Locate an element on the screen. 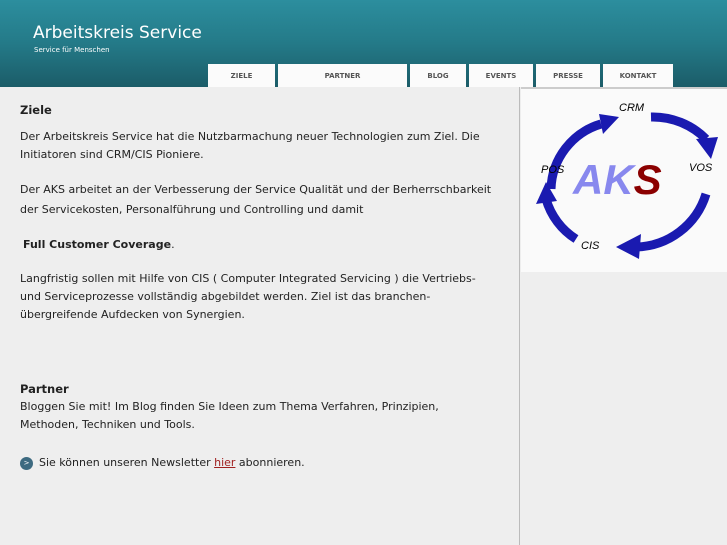 The image size is (727, 545). svg-text: AKS is located at coordinates (617, 179).